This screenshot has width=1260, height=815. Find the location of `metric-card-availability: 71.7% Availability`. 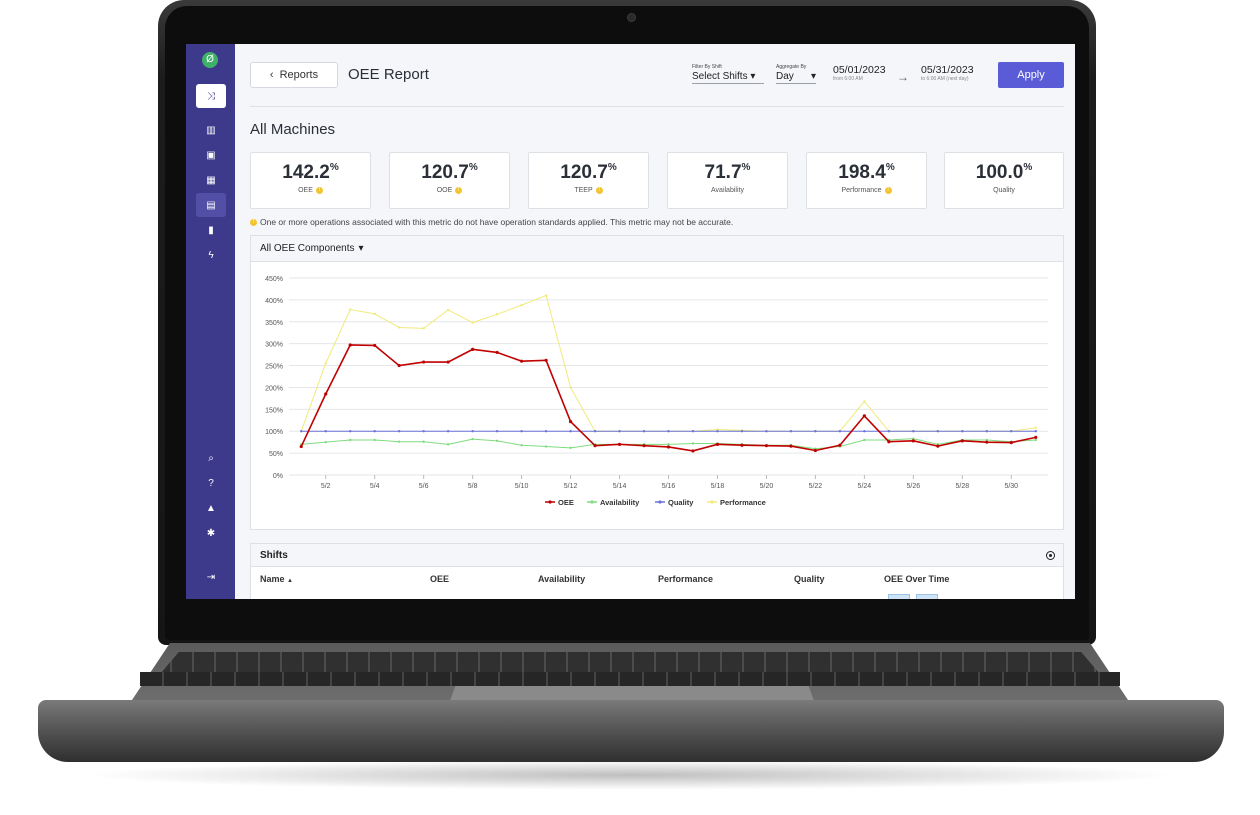

metric-card-availability: 71.7% Availability is located at coordinates (727, 180).